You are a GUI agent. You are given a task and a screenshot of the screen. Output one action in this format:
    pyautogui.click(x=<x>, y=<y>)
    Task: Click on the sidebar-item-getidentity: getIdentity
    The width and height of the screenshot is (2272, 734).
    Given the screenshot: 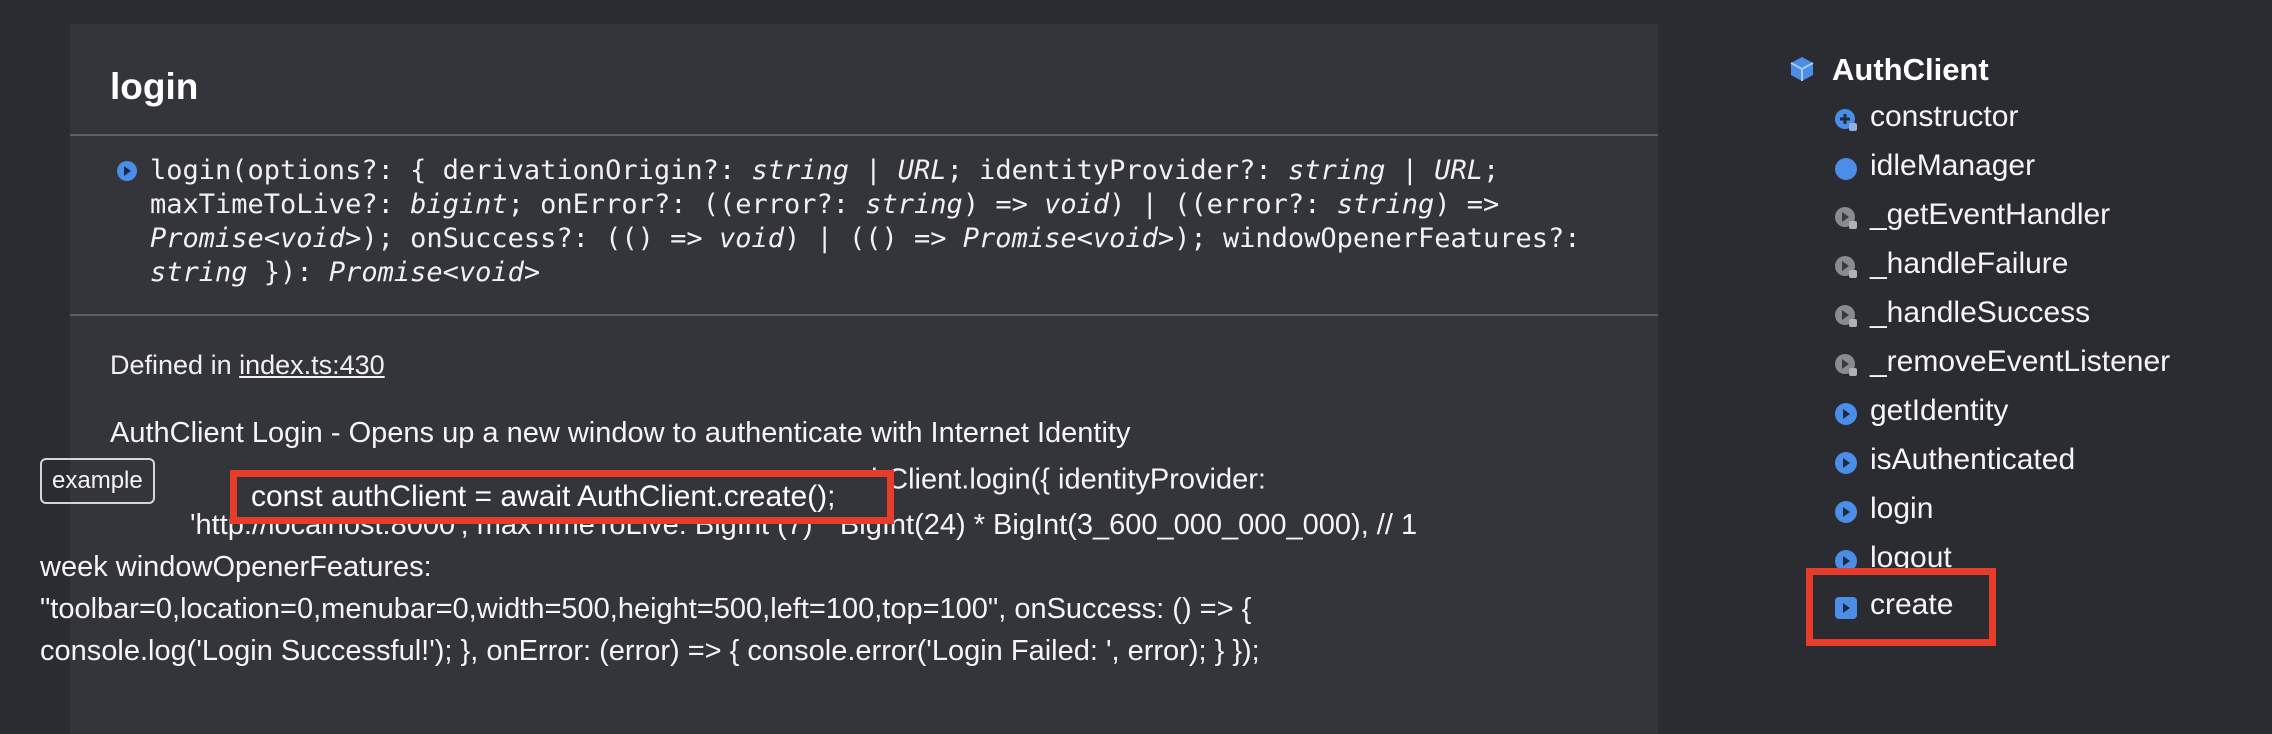 What is the action you would take?
    pyautogui.click(x=1921, y=411)
    